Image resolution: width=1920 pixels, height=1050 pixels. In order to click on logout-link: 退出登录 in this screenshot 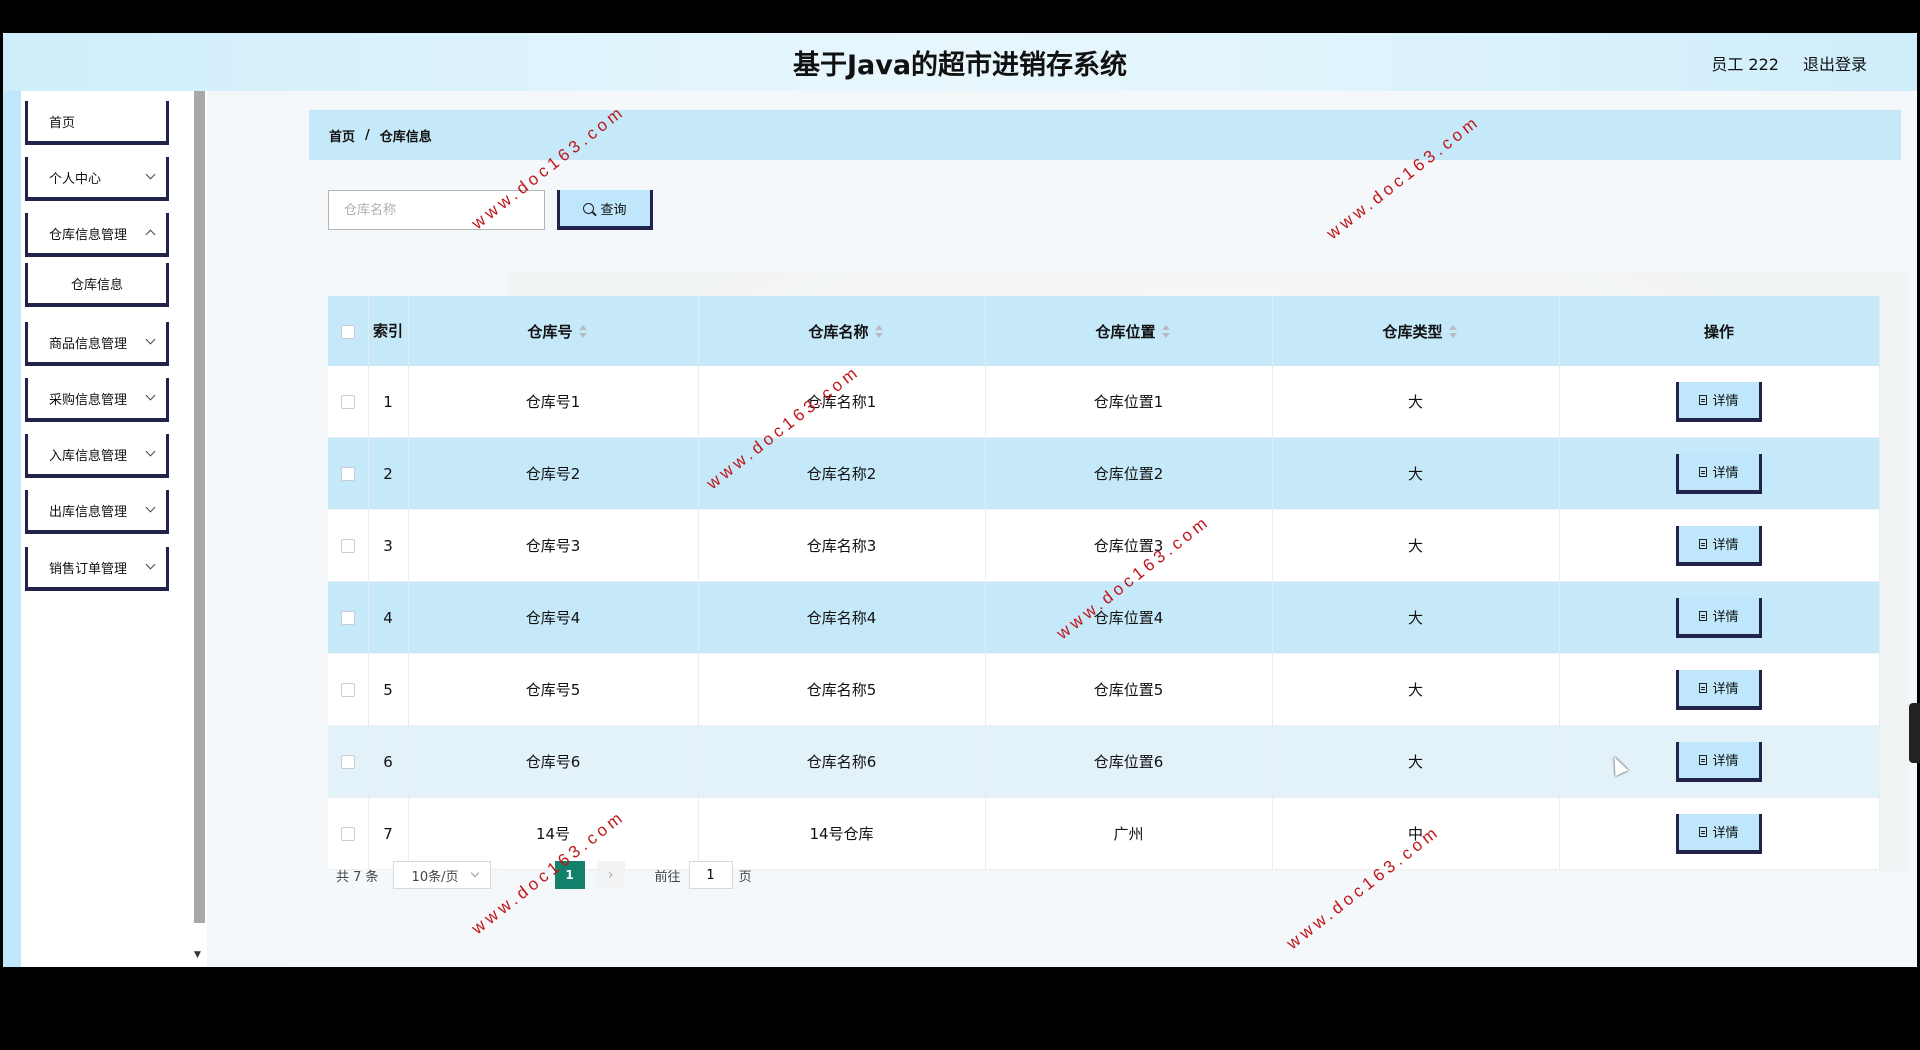, I will do `click(1835, 63)`.